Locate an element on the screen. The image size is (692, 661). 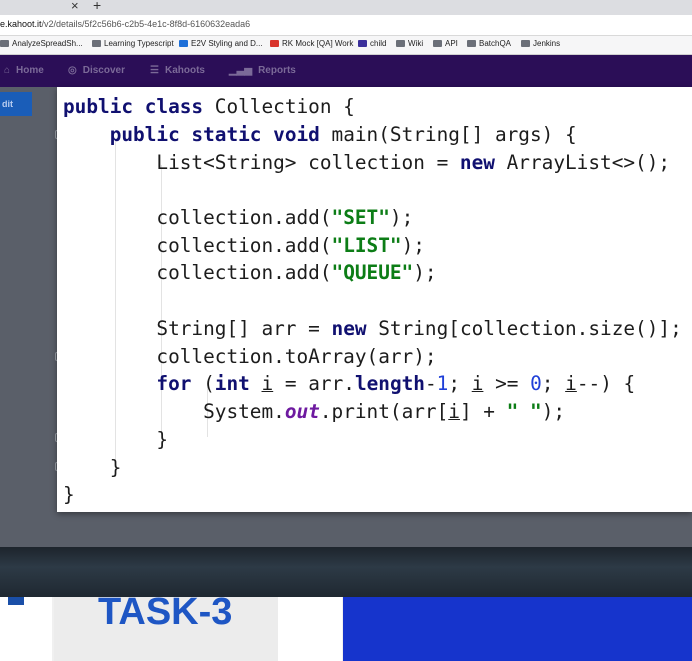
nav-reports: ▁▃▅ Reports is located at coordinates (262, 70).